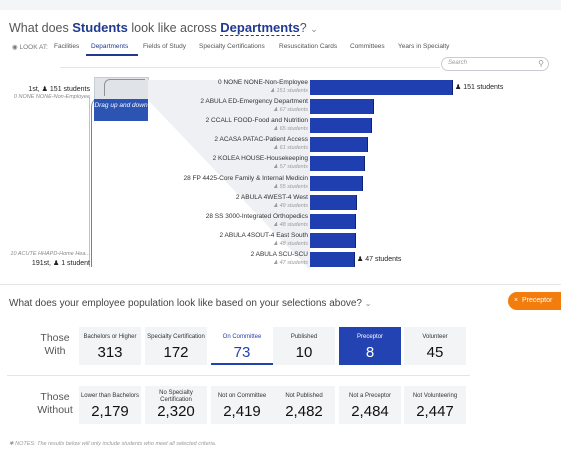 The height and width of the screenshot is (454, 561). I want to click on with-stat-card: Volunteer 45, so click(435, 346).